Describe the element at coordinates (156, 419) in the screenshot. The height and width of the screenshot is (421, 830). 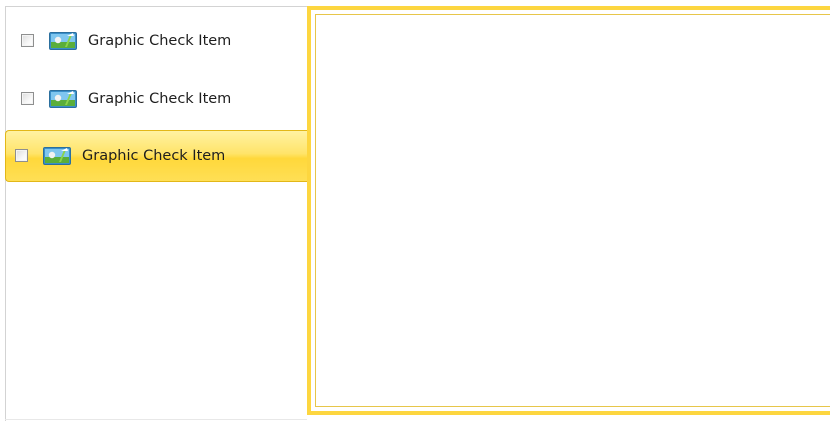
I see `divider` at that location.